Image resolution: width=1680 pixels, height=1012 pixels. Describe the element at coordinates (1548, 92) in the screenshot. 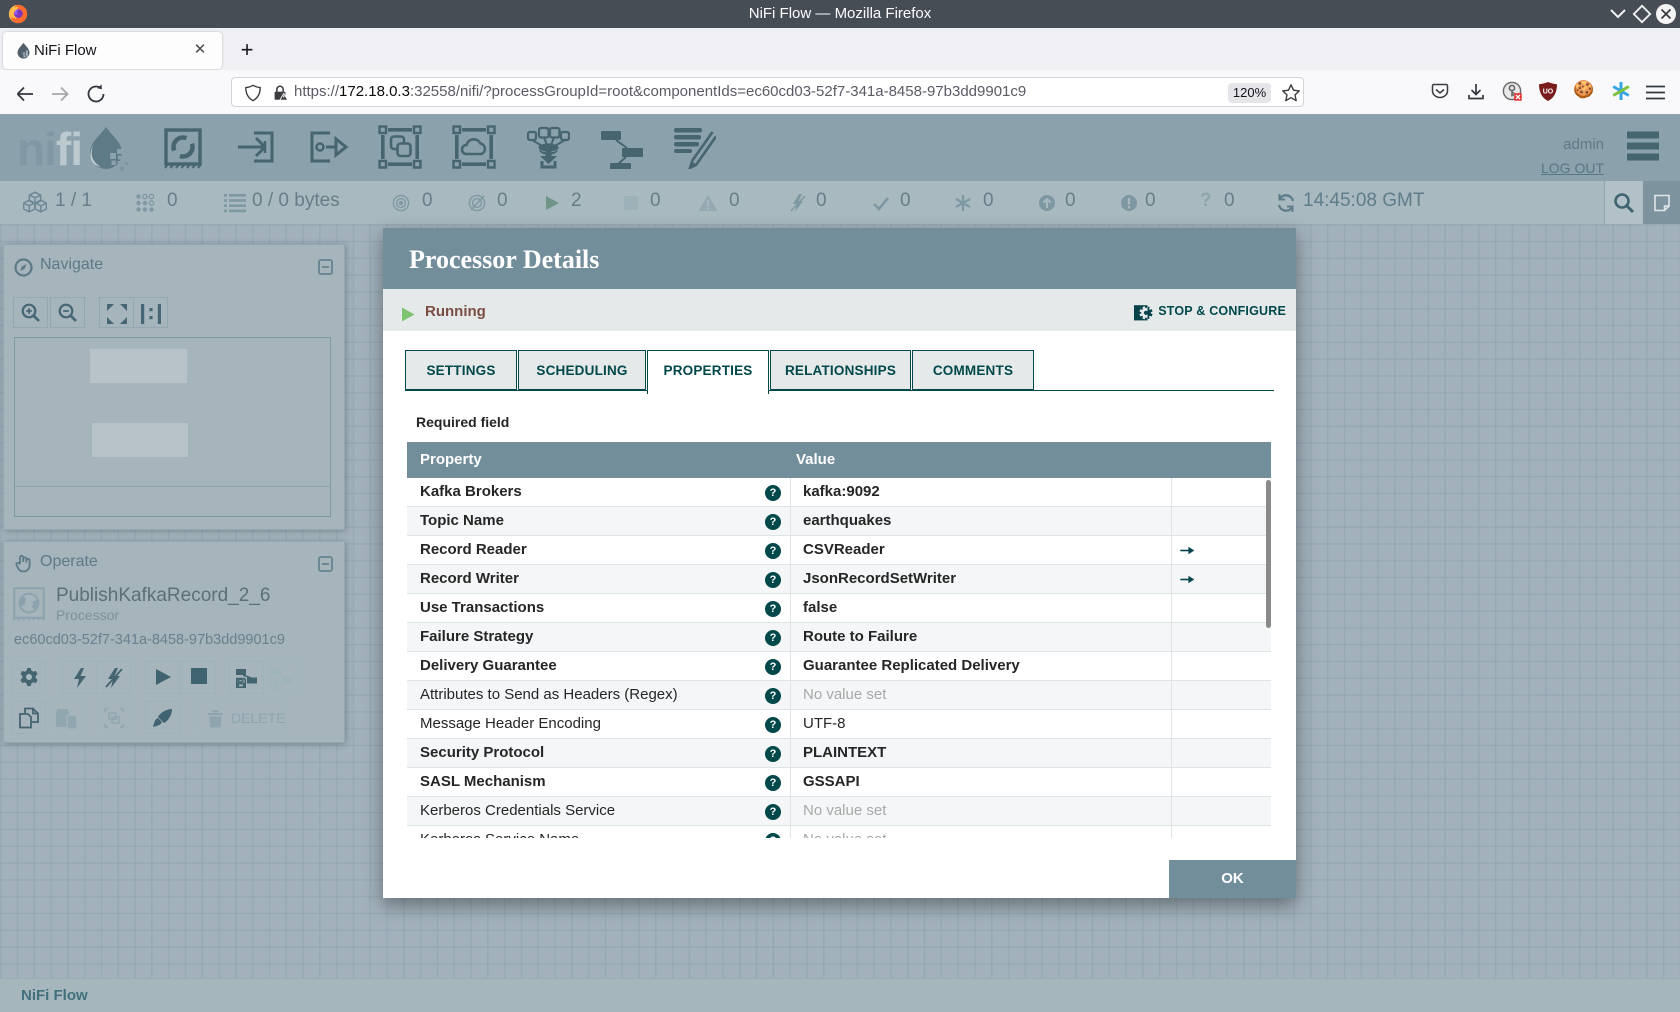

I see `svg-text: UO` at that location.